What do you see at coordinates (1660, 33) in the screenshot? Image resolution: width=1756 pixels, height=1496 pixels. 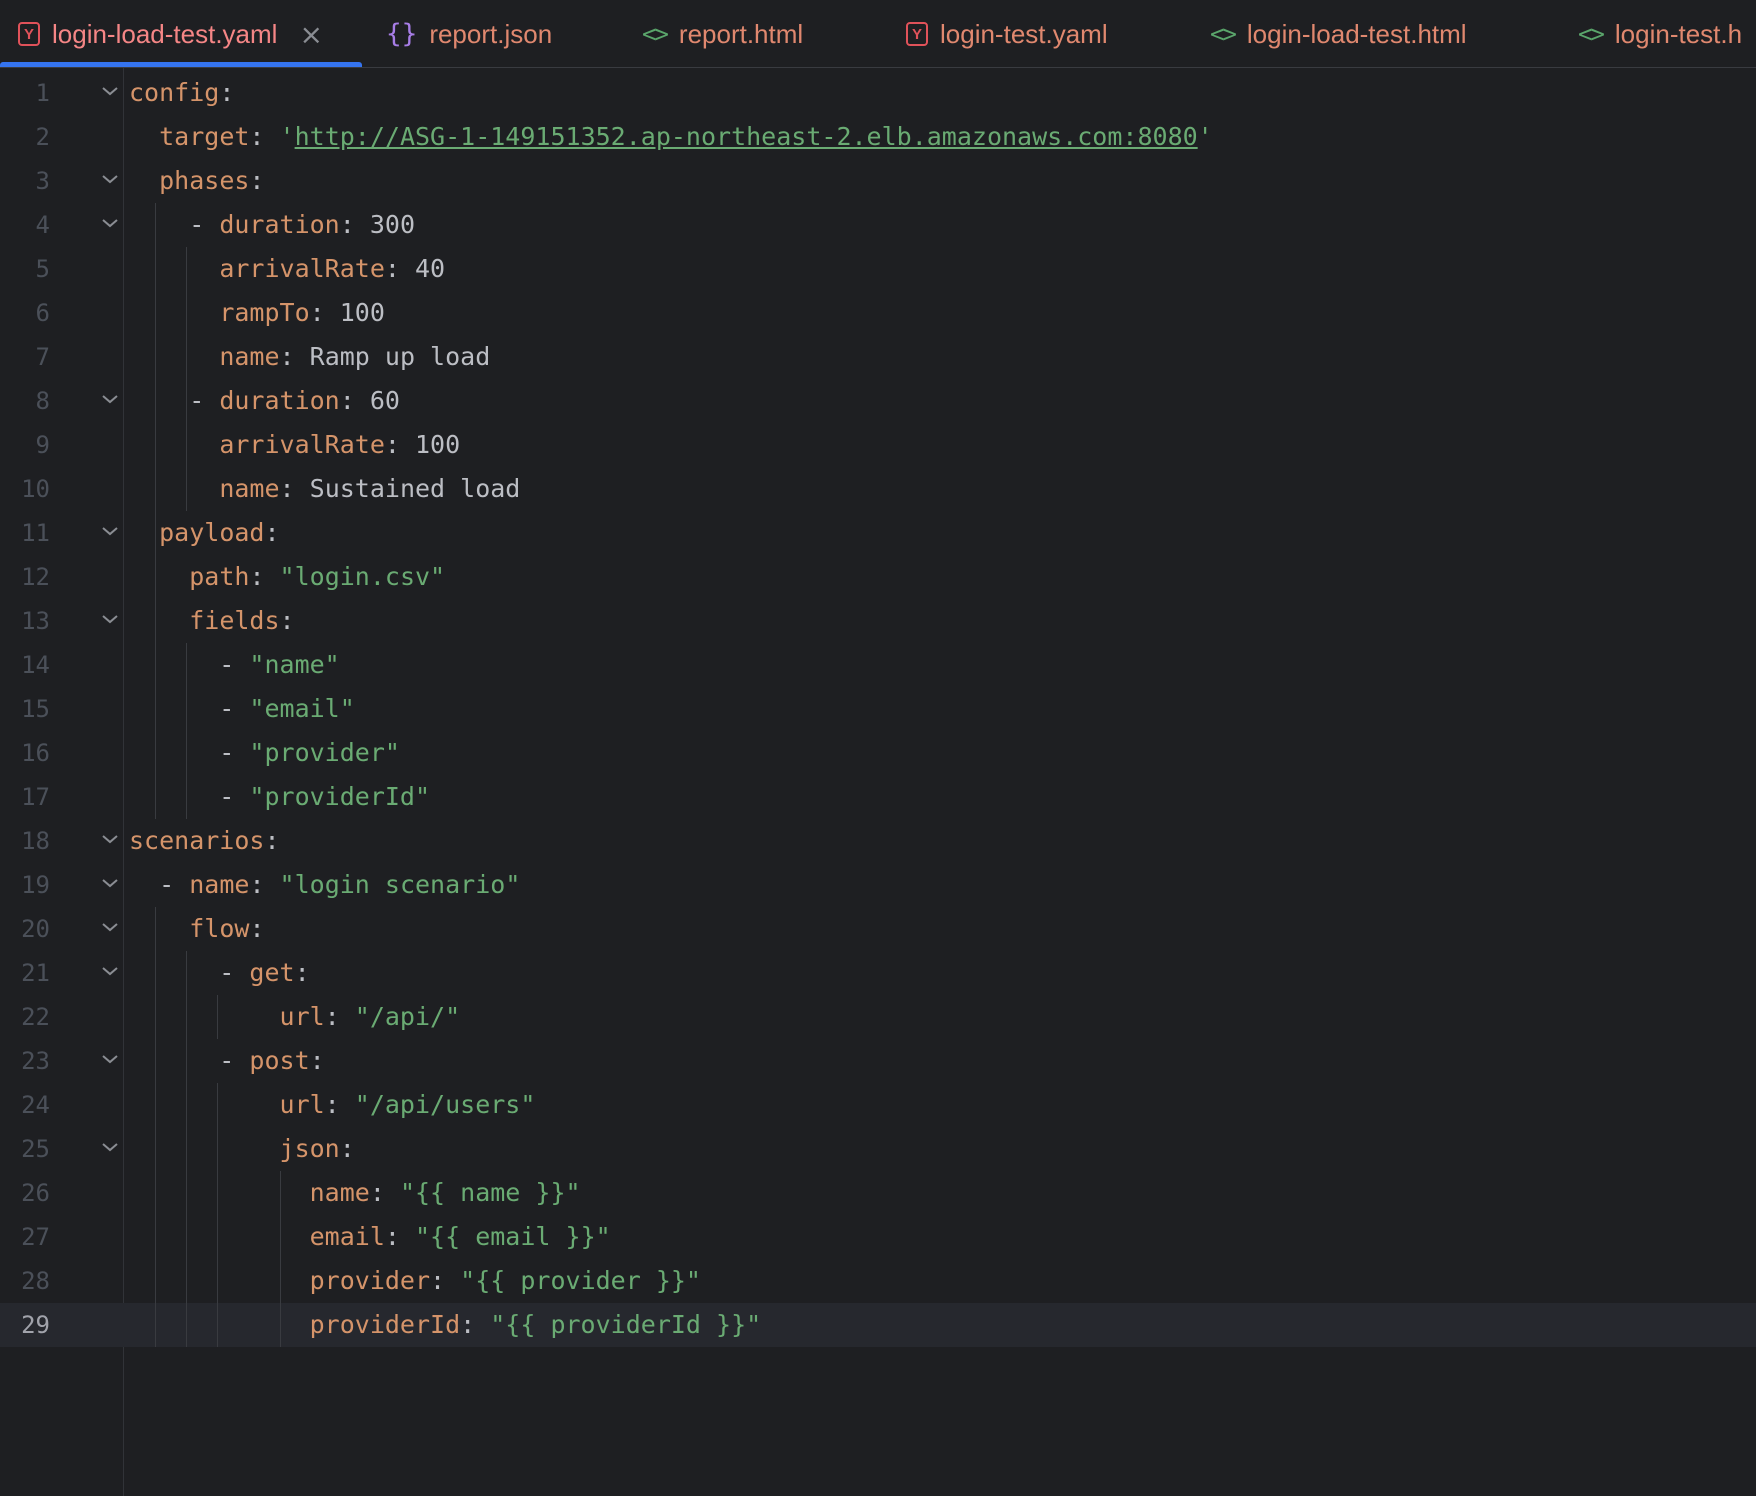 I see `tab-login-test-html: <> login-test.h` at bounding box center [1660, 33].